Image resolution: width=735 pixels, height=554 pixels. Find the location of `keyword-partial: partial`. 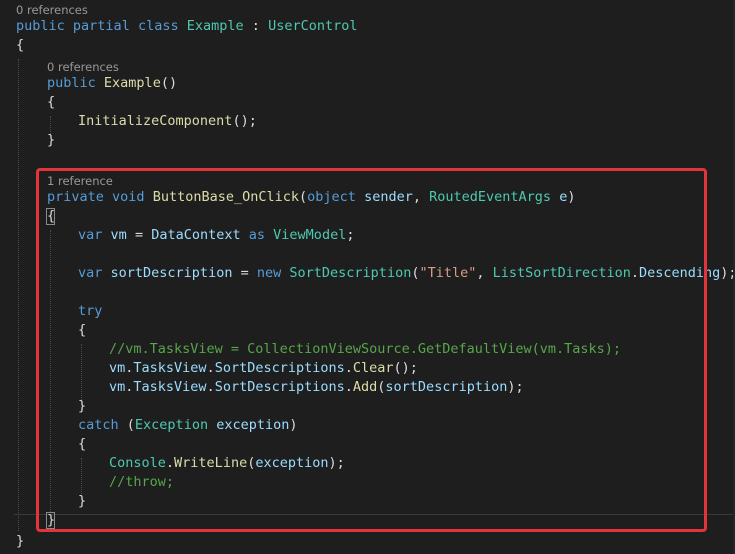

keyword-partial: partial is located at coordinates (101, 26).